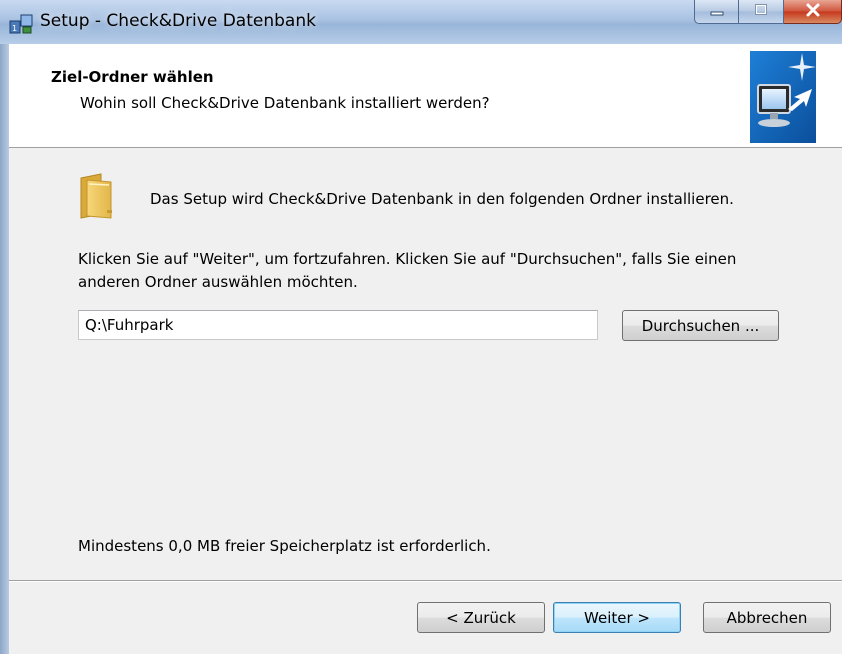 Image resolution: width=842 pixels, height=654 pixels. I want to click on close-icon, so click(813, 12).